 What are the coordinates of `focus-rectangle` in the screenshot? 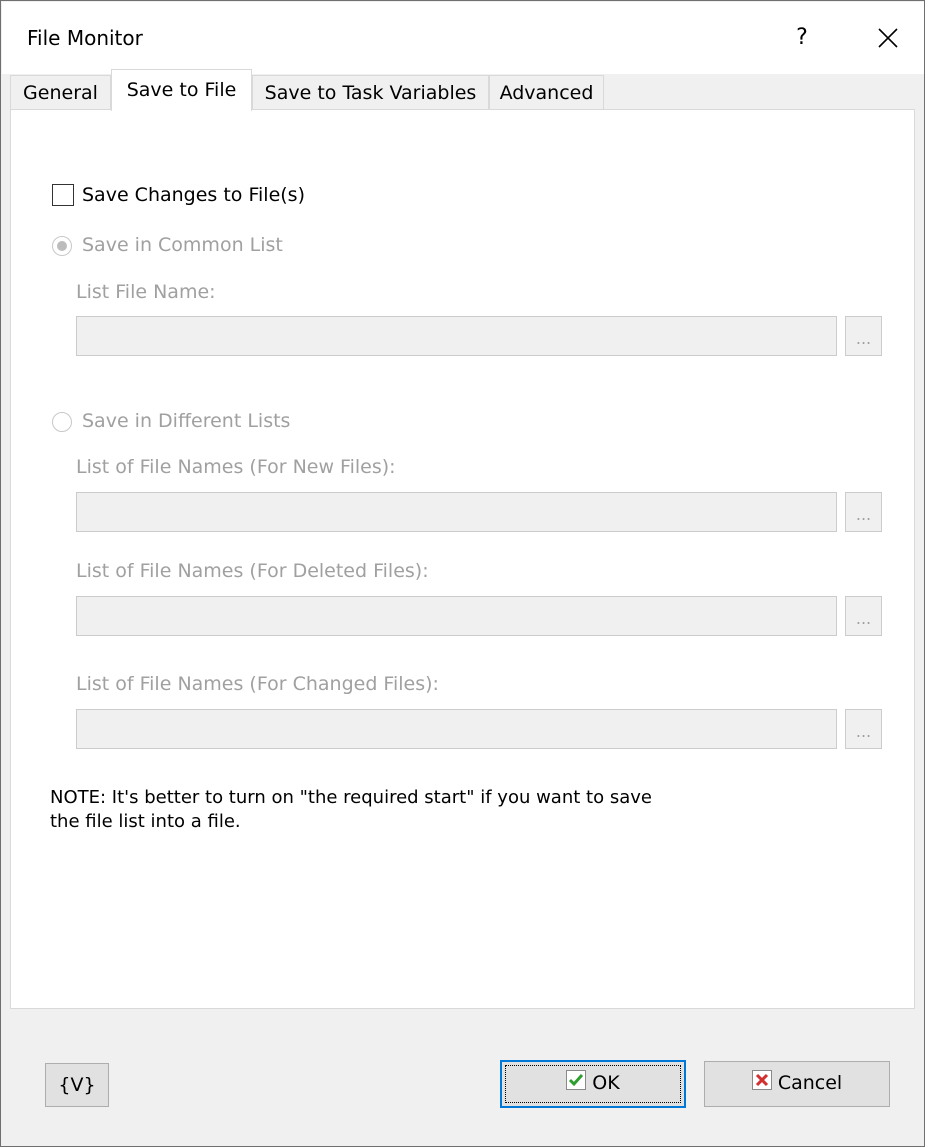 It's located at (593, 1084).